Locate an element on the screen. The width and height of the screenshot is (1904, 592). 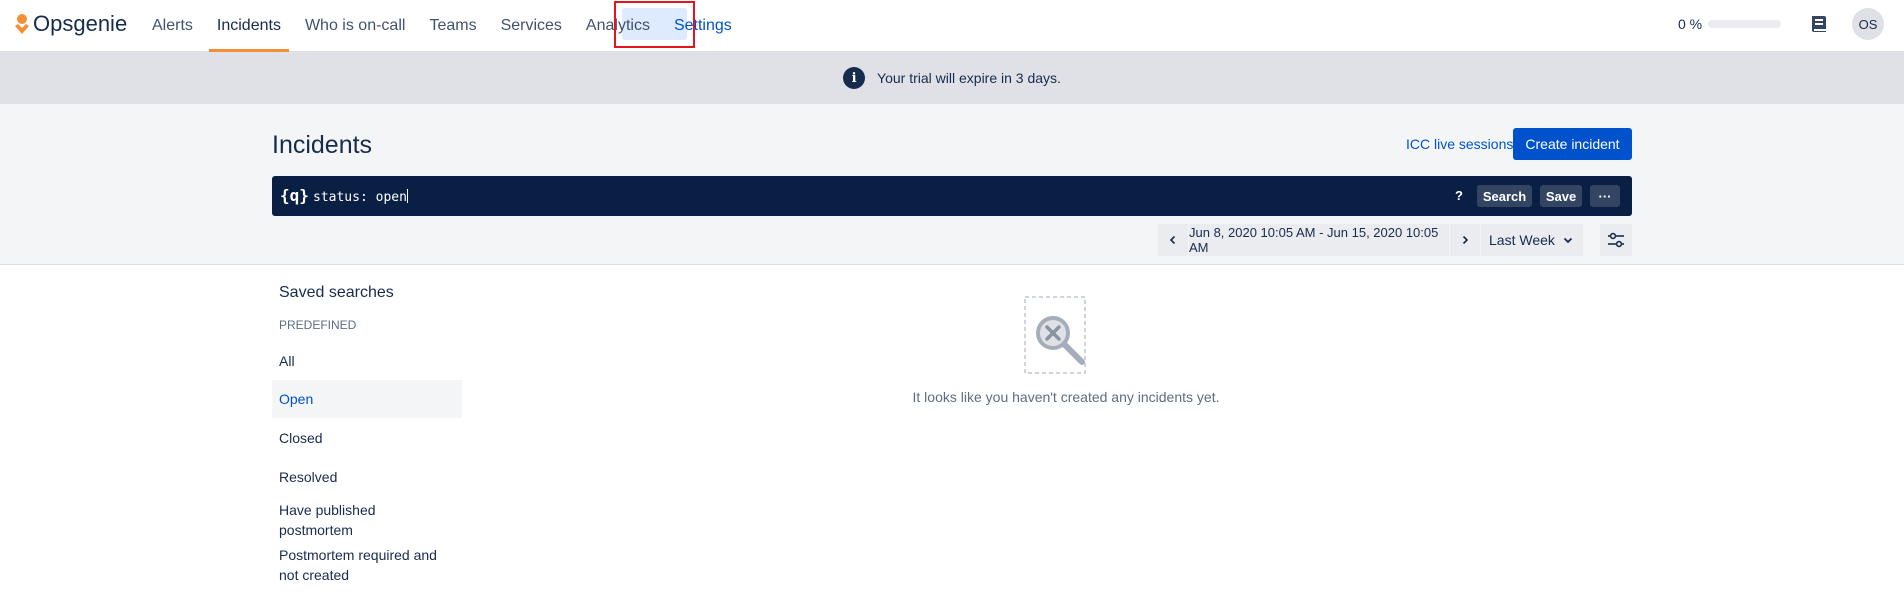
search-bar: {q} status: open ? Search Save ··· is located at coordinates (952, 196).